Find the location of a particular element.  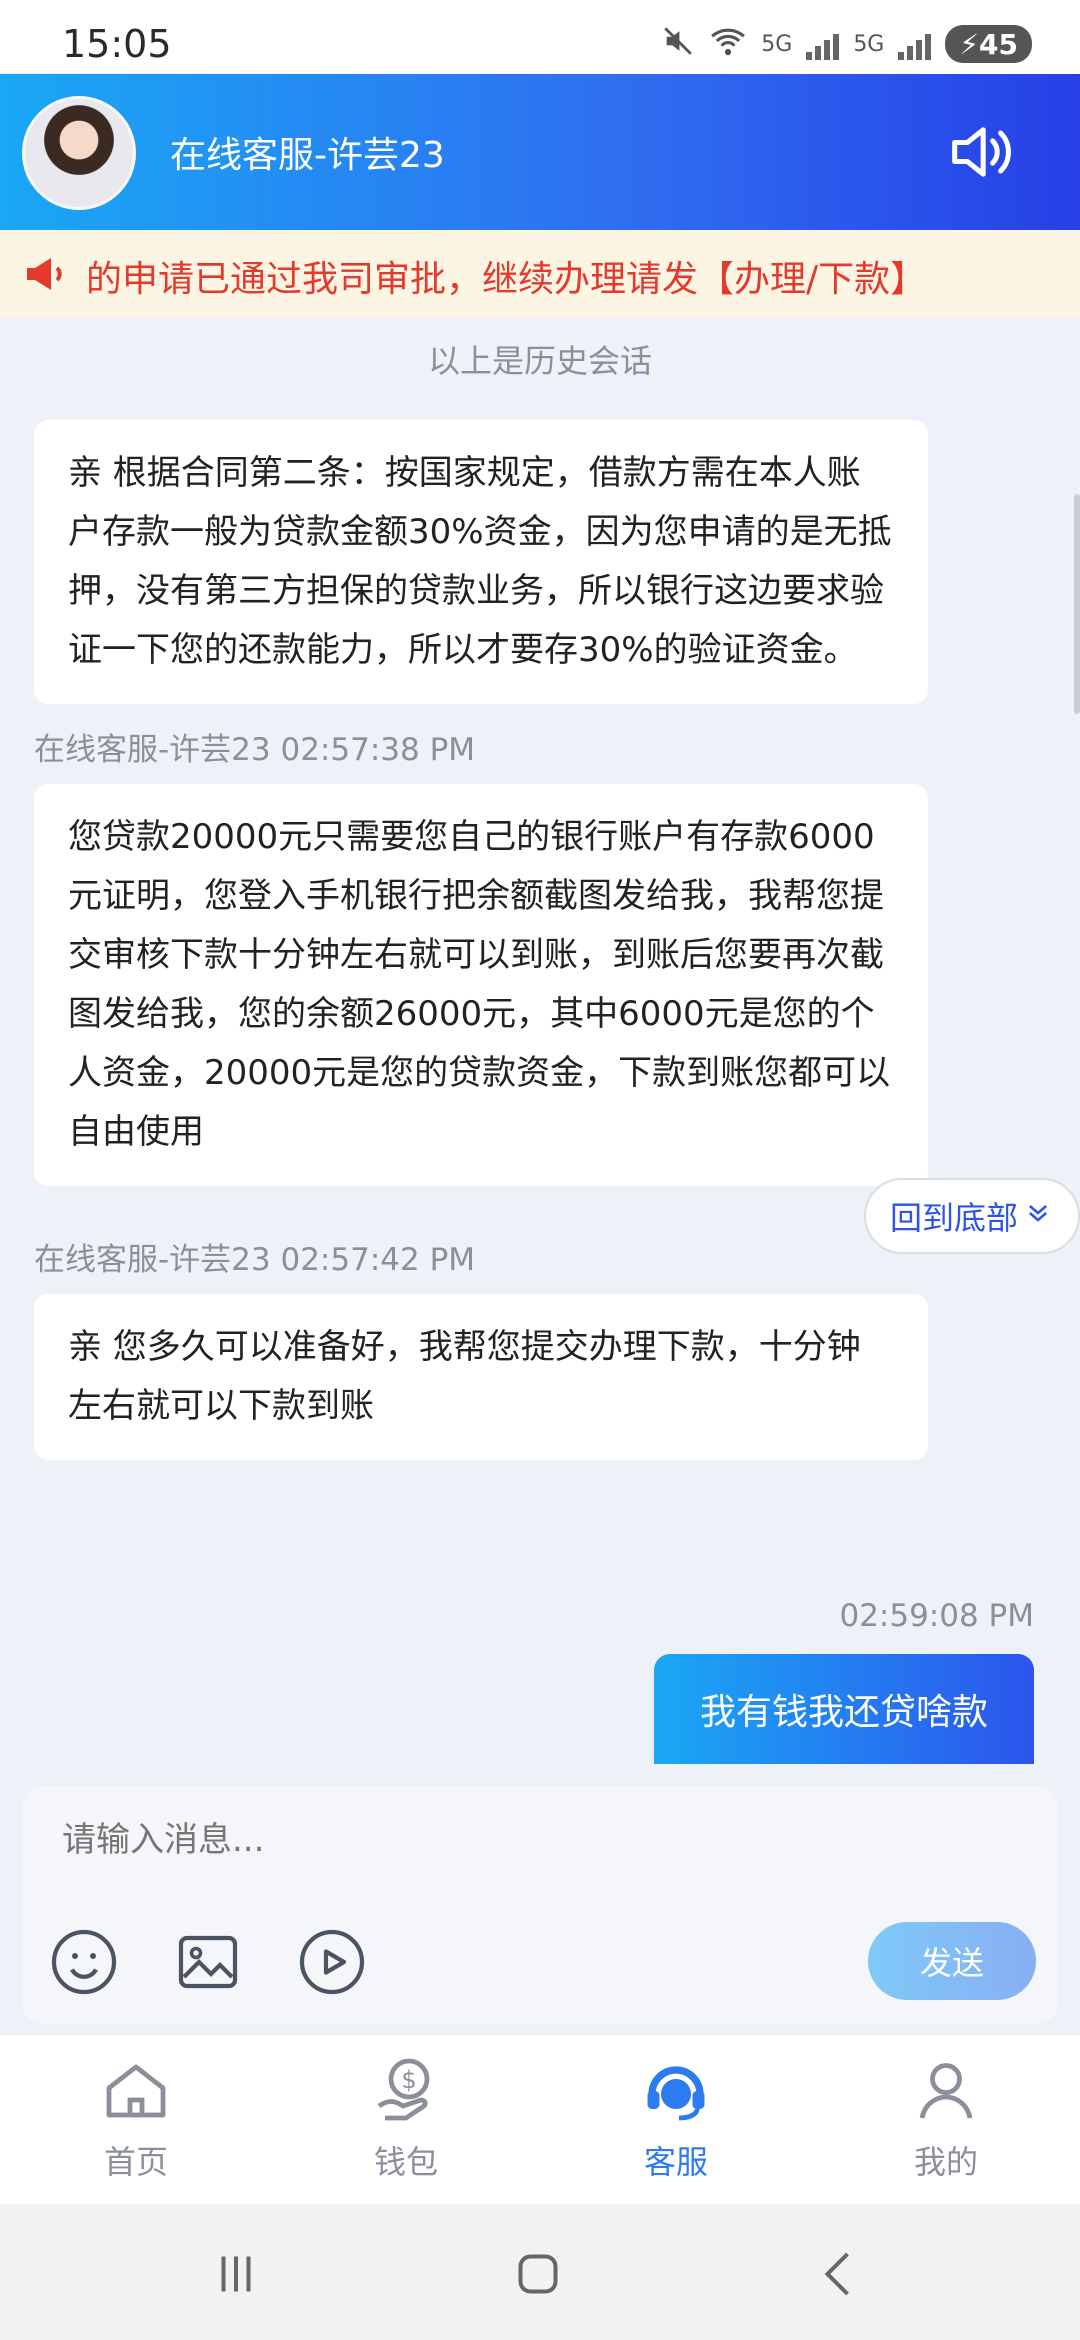

speaker-icon is located at coordinates (980, 152).